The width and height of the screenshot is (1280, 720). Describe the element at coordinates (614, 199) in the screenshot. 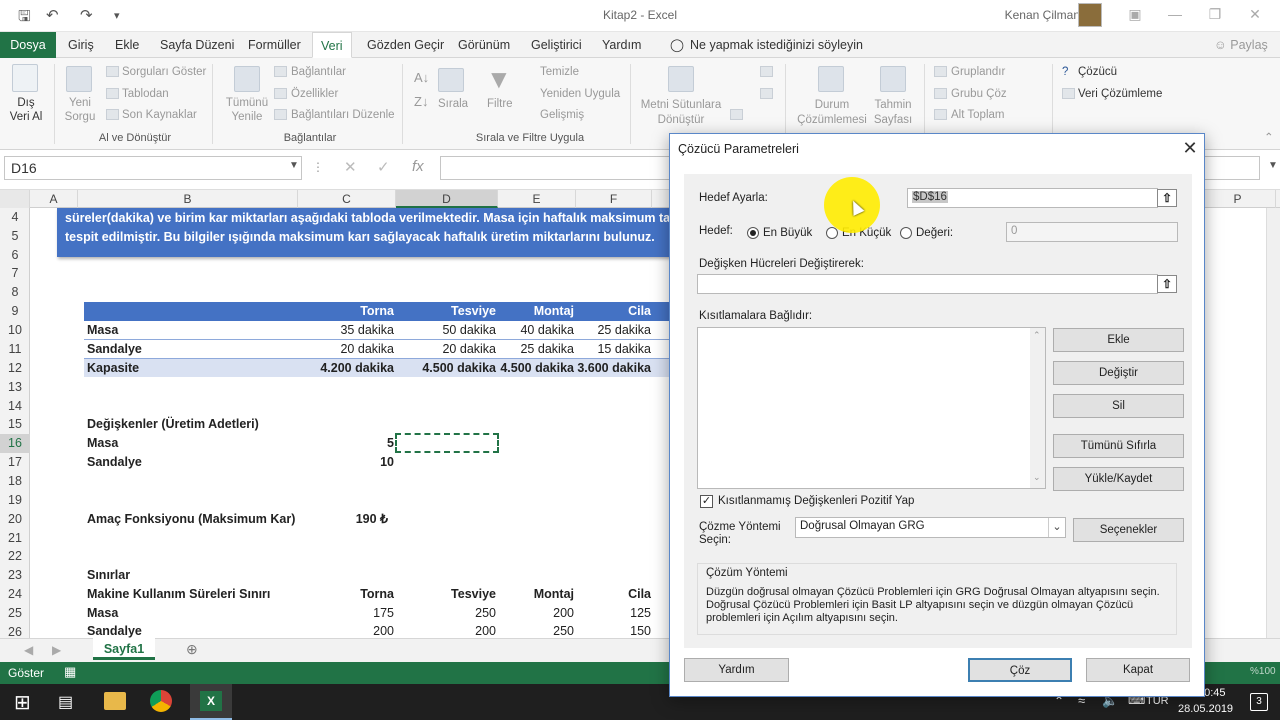

I see `column-header: F` at that location.